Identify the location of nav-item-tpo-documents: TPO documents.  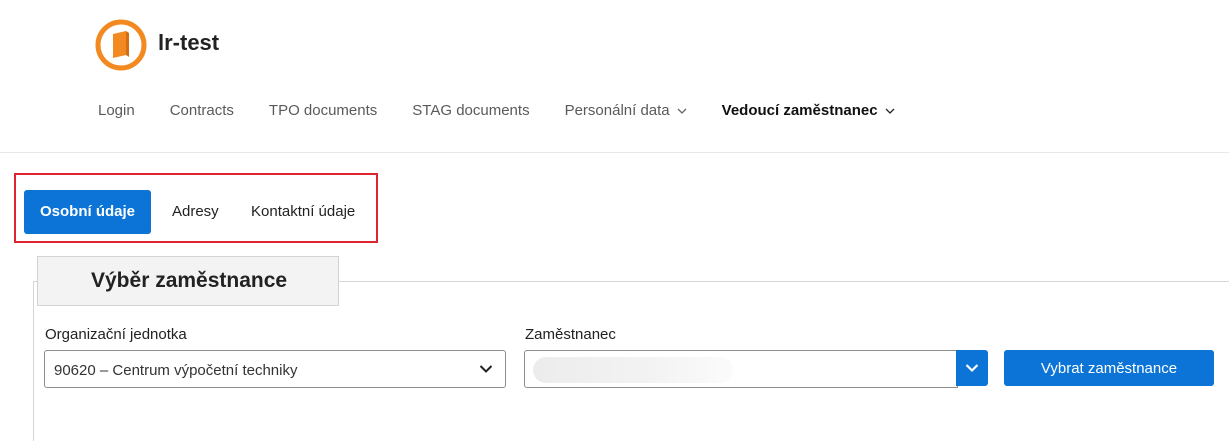
(323, 110).